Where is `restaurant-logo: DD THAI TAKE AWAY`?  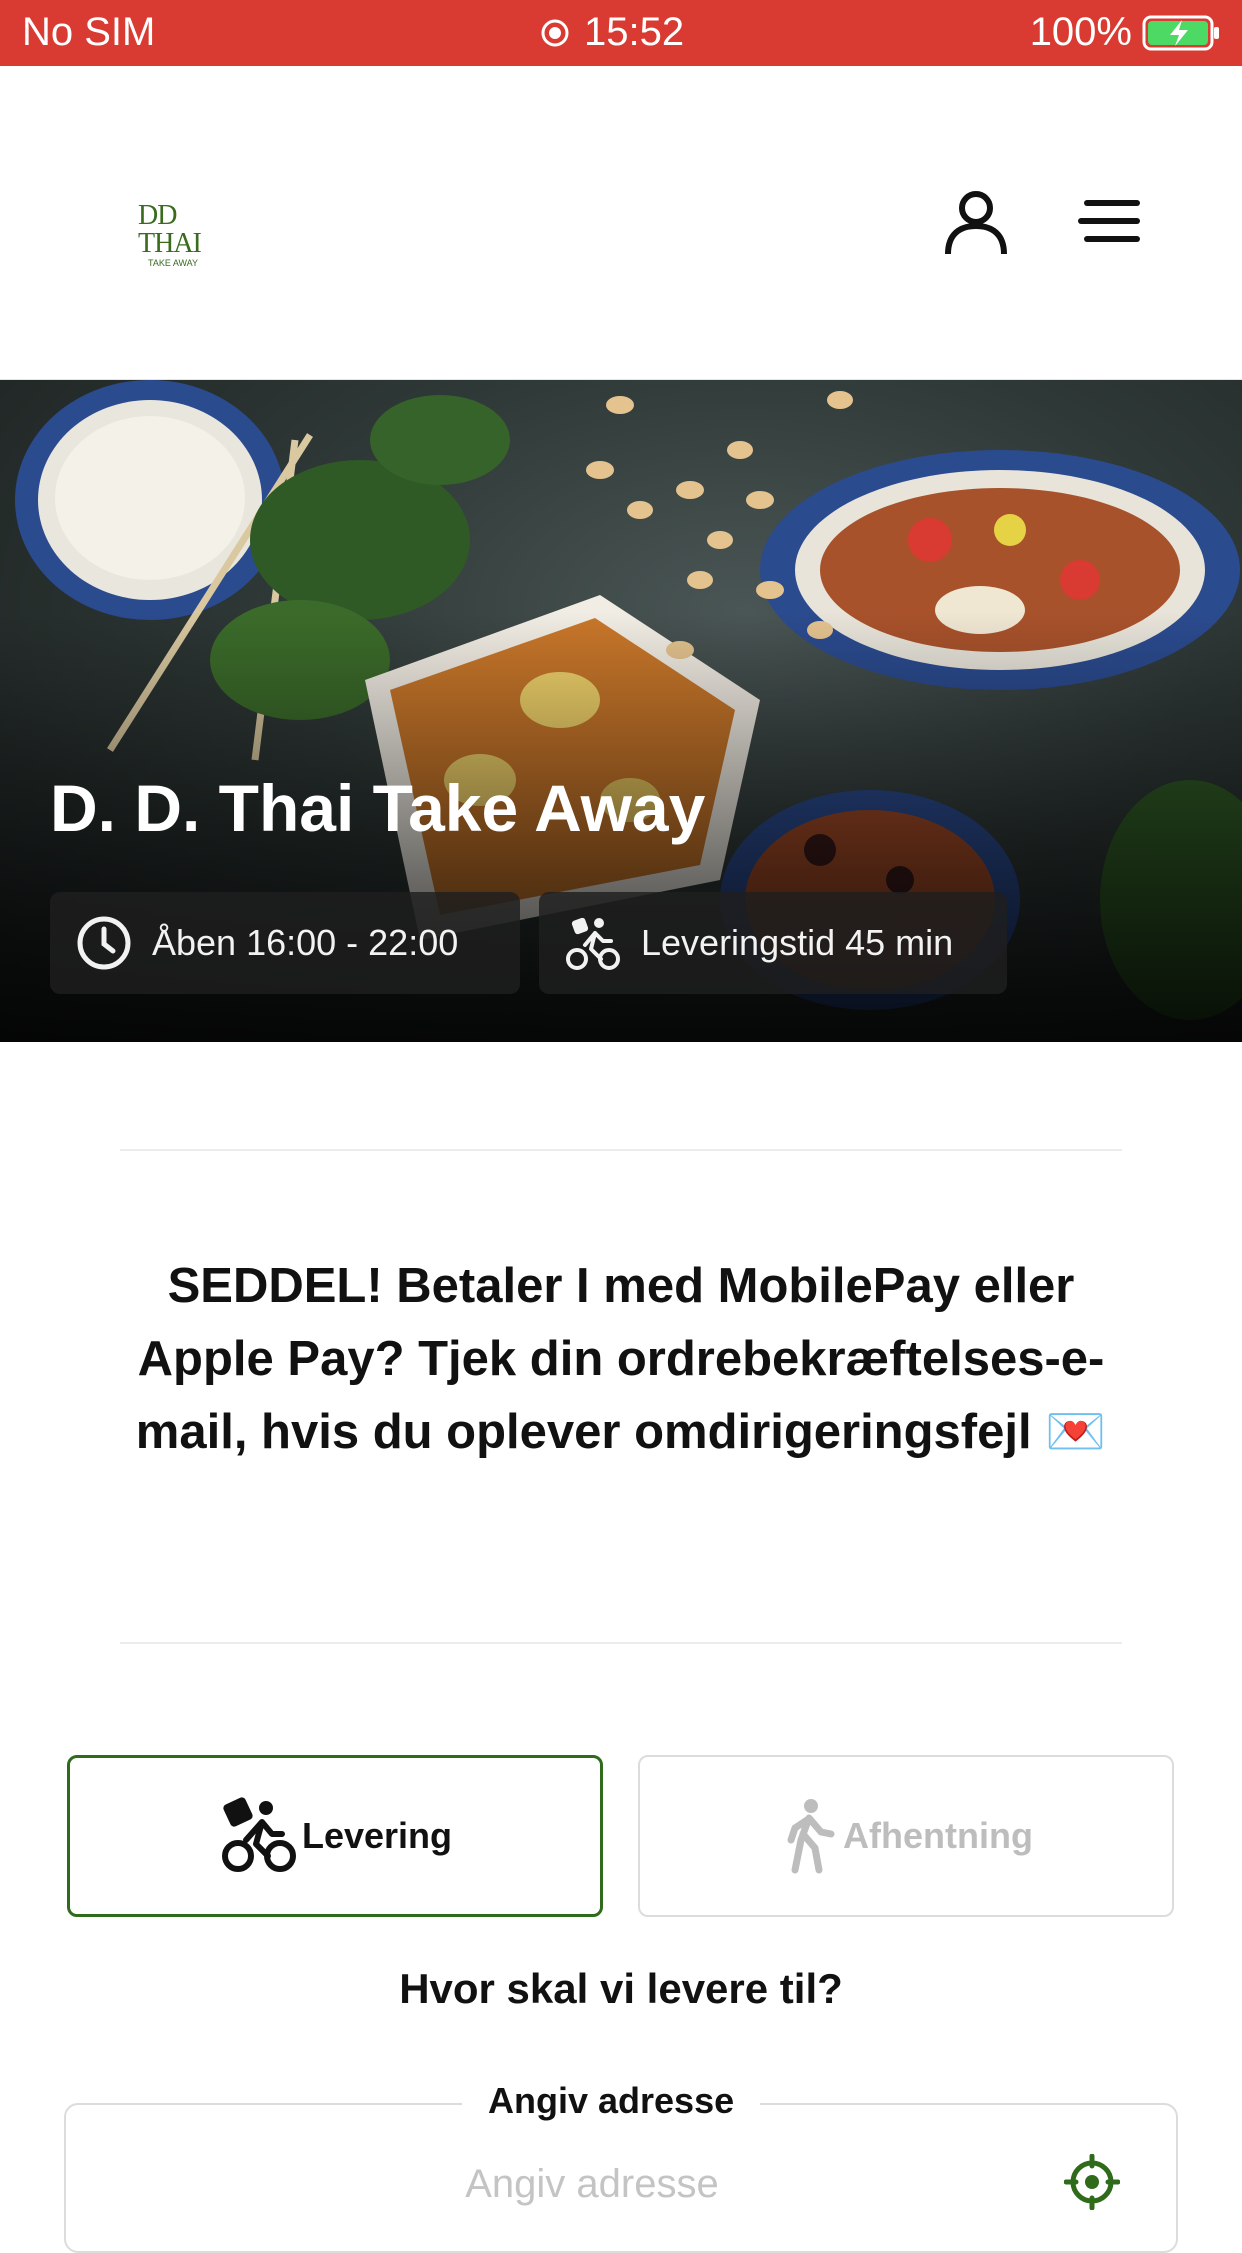
restaurant-logo: DD THAI TAKE AWAY is located at coordinates (183, 235).